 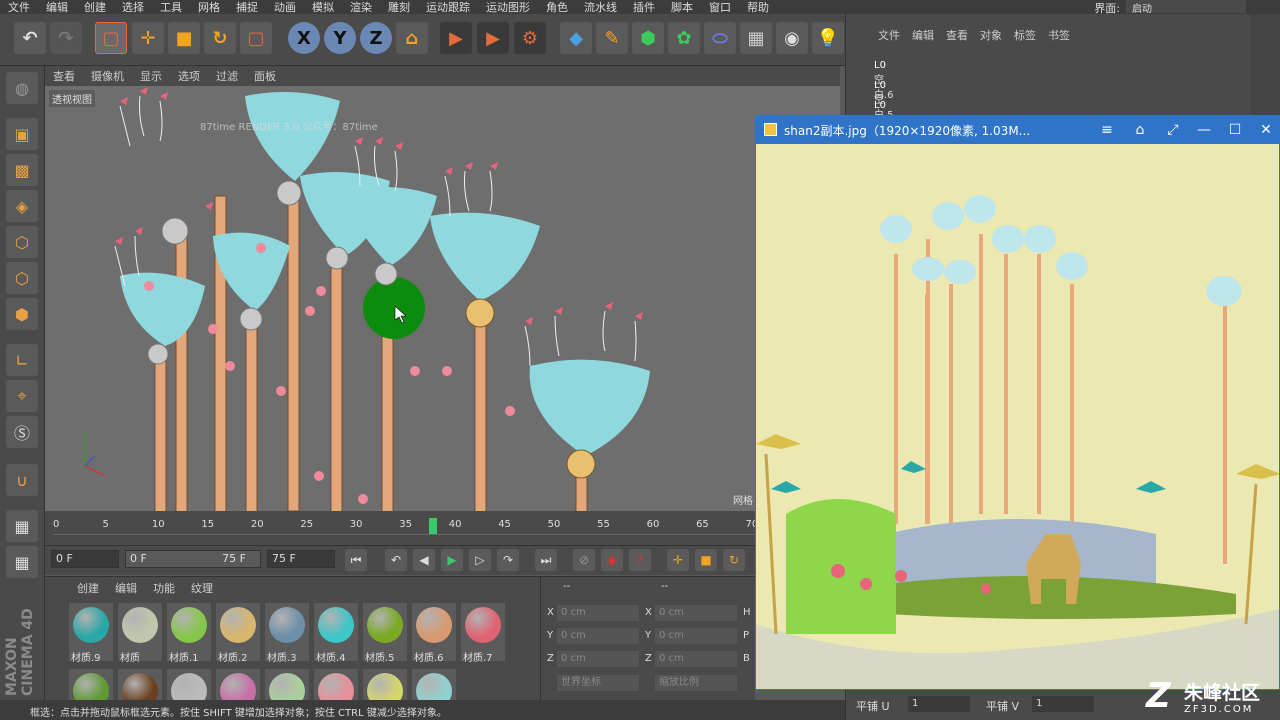 I want to click on render-picture-icon: ▶, so click(x=493, y=38).